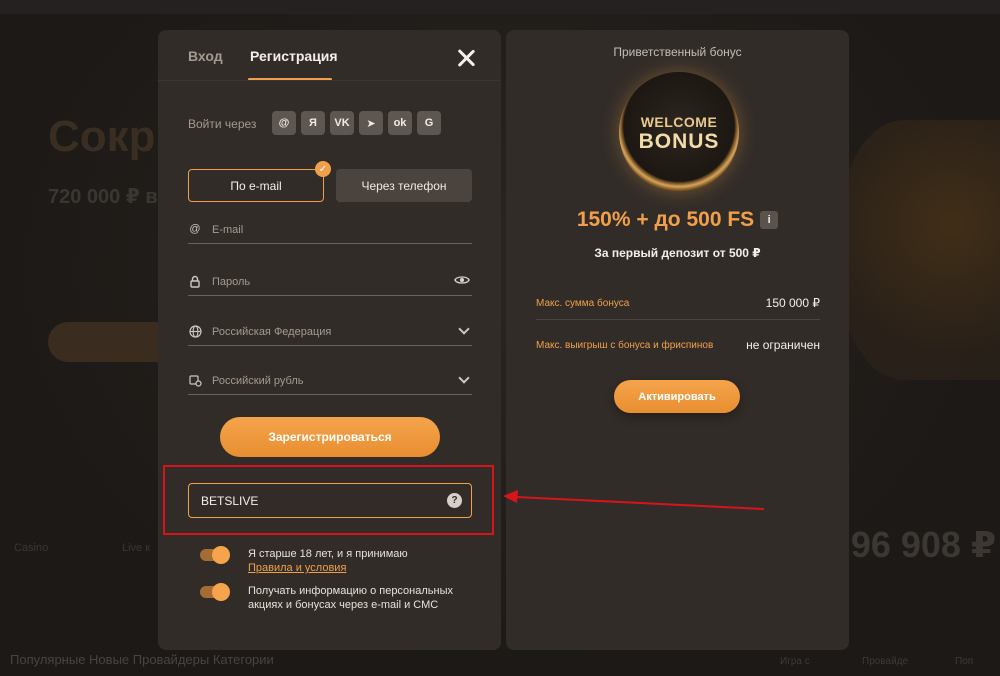 This screenshot has width=1000, height=676. I want to click on auth-tabs: Вход Регистрация, so click(329, 55).